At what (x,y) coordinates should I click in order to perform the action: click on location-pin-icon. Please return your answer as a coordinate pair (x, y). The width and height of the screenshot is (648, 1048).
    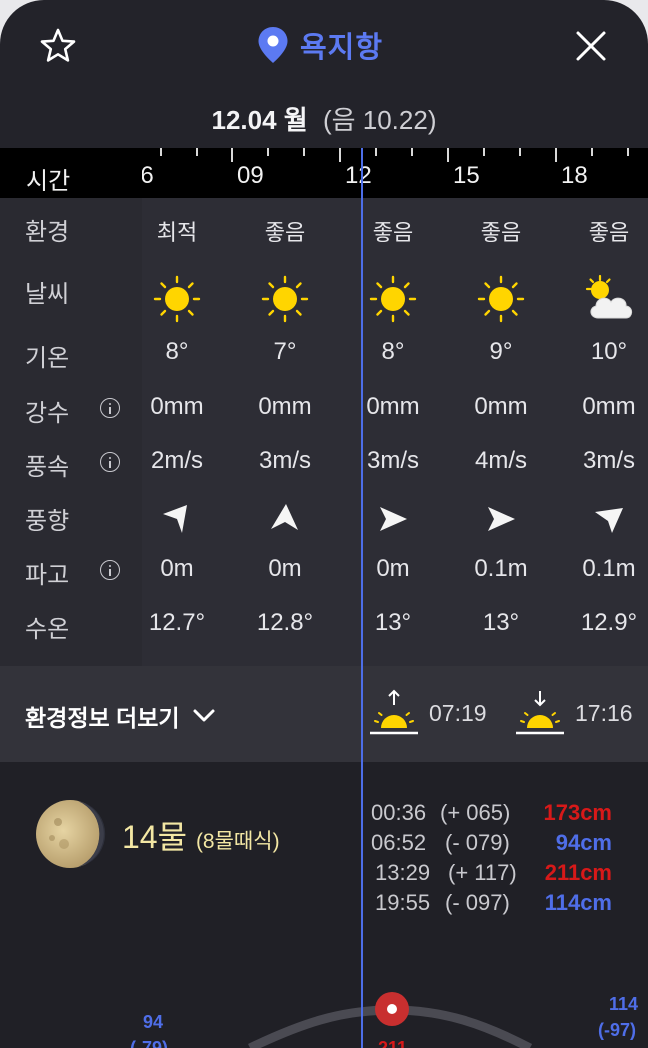
    Looking at the image, I should click on (273, 45).